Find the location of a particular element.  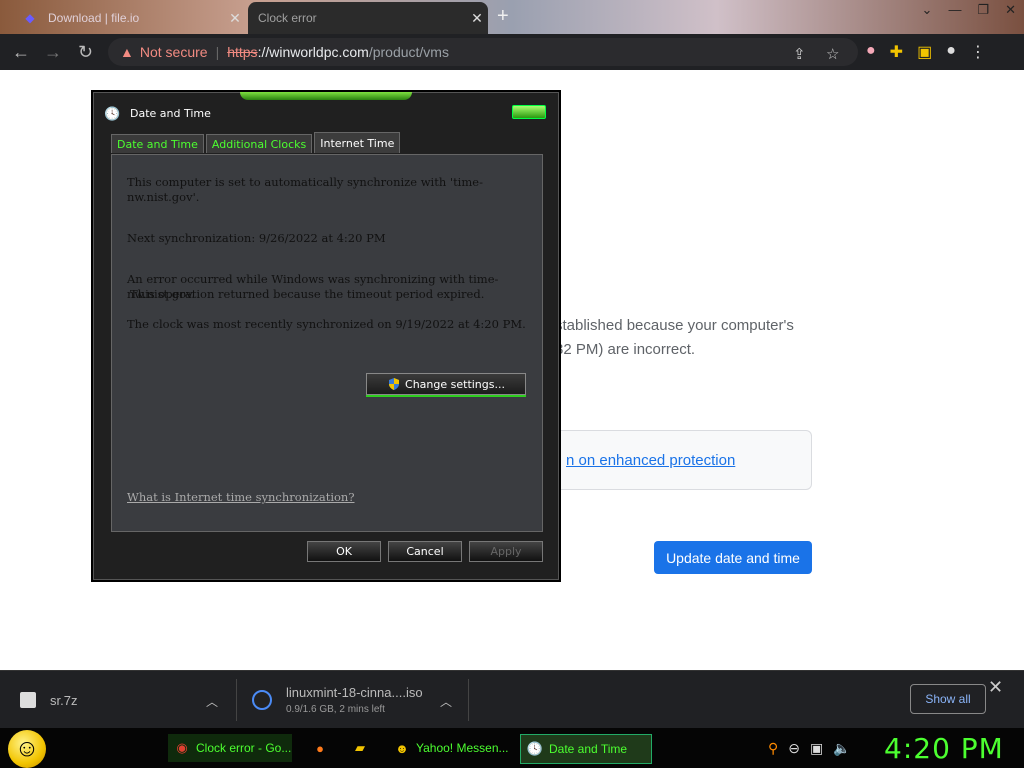

iso-progress-icon is located at coordinates (262, 700).